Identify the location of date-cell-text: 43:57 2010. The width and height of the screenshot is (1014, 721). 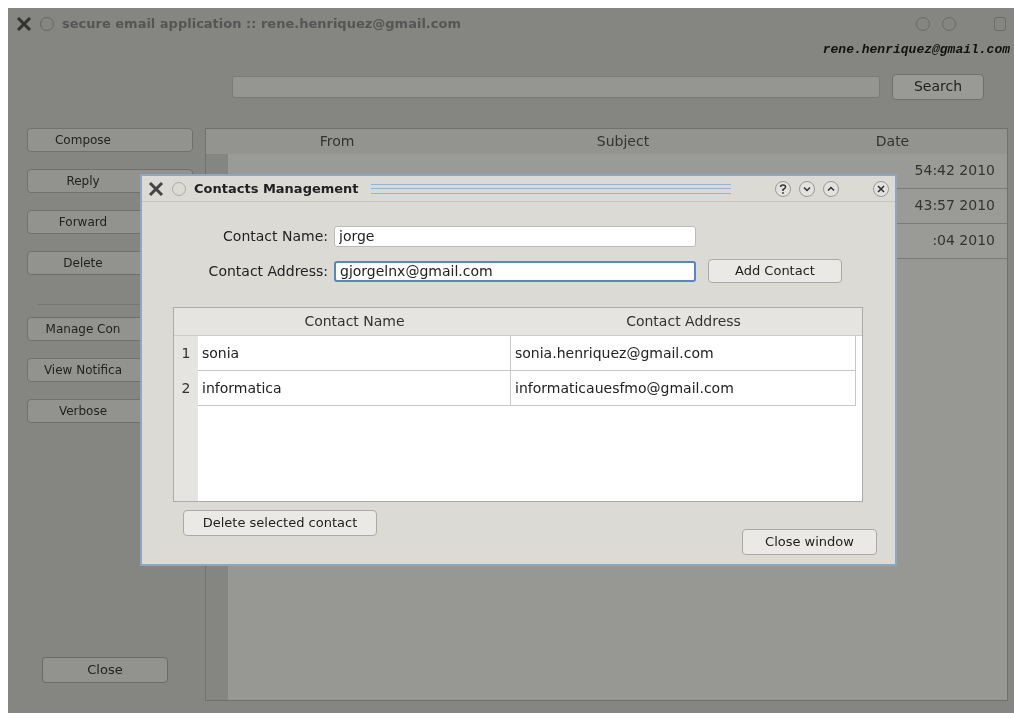
(954, 205).